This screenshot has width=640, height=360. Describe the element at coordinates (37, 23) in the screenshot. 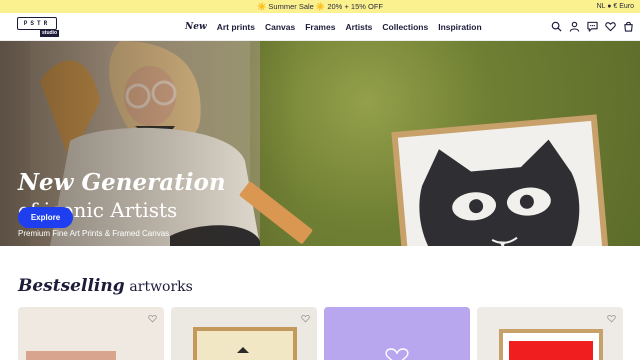

I see `logo-letters: PSTR` at that location.